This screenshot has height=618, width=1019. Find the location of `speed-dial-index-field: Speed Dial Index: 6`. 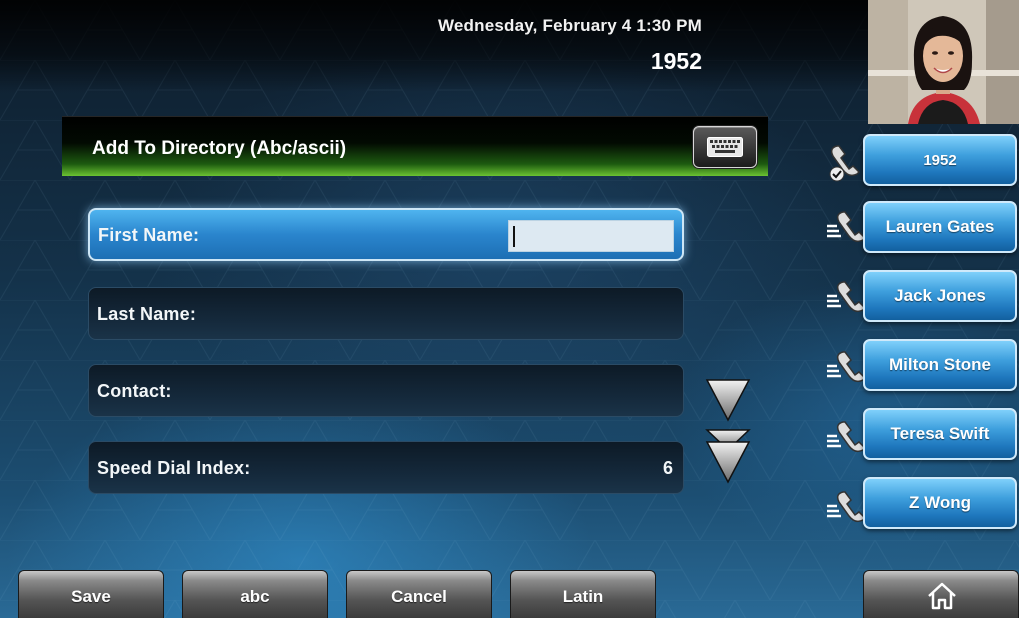

speed-dial-index-field: Speed Dial Index: 6 is located at coordinates (386, 467).